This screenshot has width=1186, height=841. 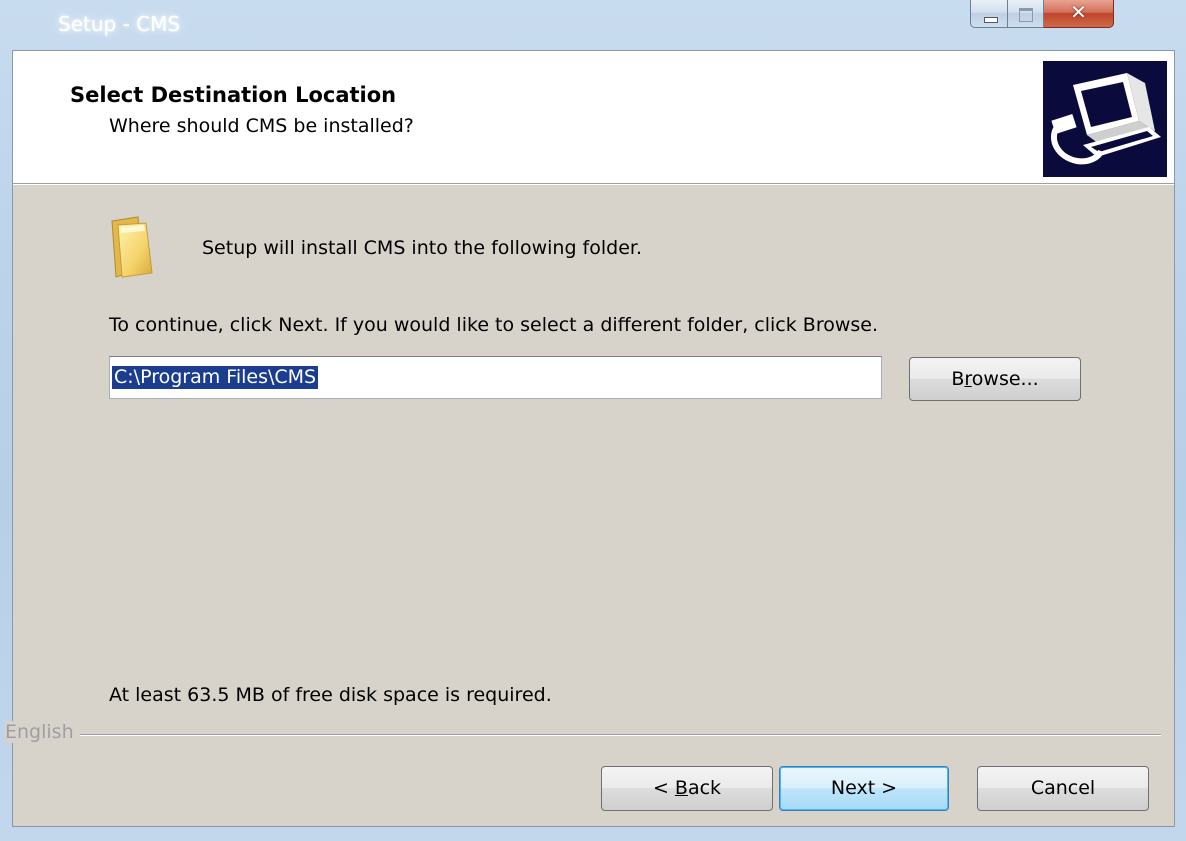 I want to click on maximize-icon, so click(x=1026, y=15).